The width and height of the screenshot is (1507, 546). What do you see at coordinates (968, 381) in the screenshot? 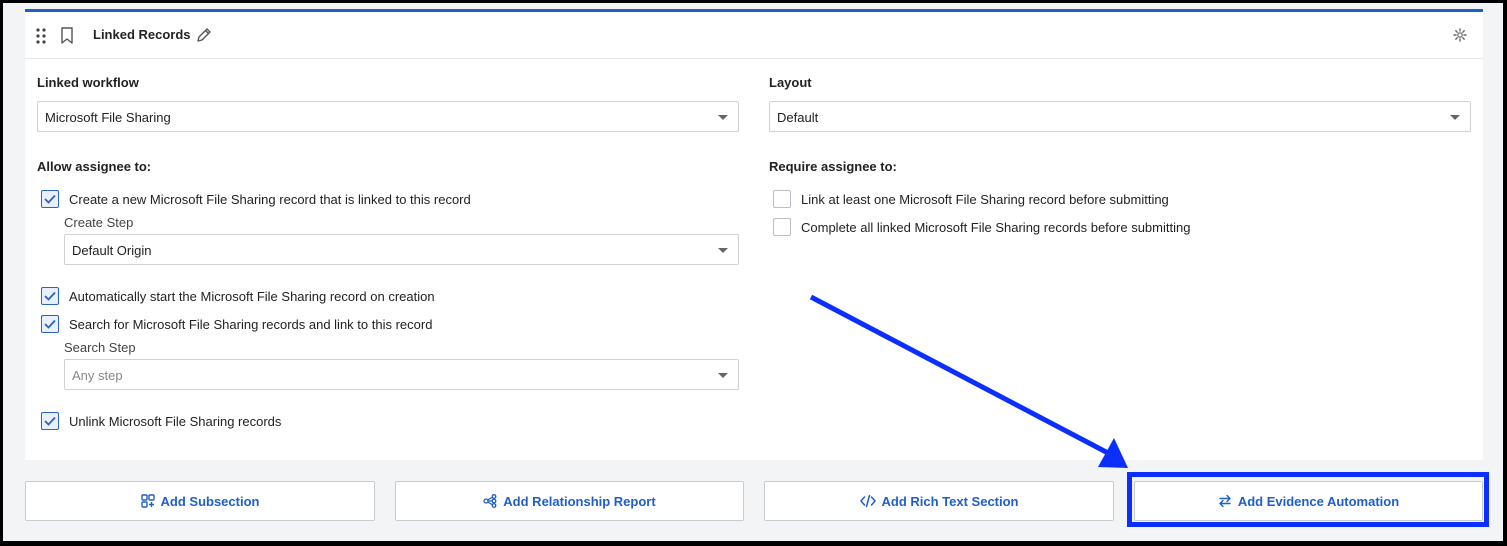
I see `annotation-arrow` at bounding box center [968, 381].